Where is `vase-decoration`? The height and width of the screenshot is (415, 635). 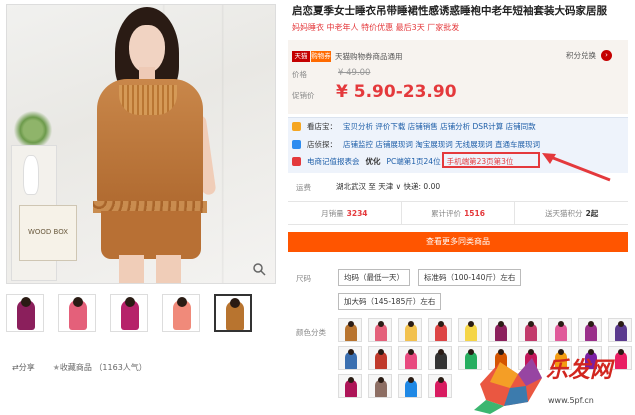
vase-decoration is located at coordinates (31, 175).